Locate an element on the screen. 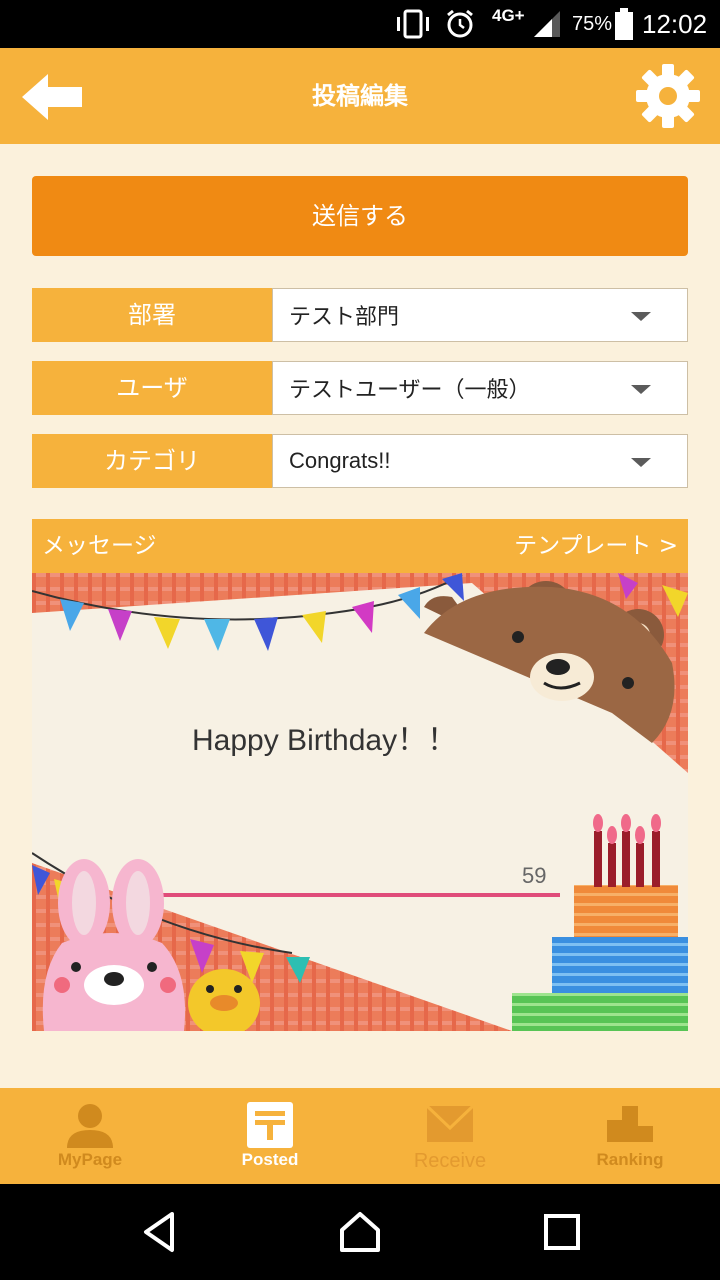  home-icon is located at coordinates (360, 1232).